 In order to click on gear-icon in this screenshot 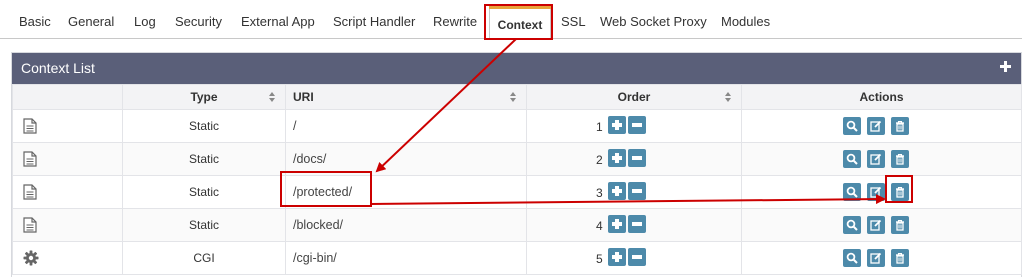, I will do `click(67, 258)`.